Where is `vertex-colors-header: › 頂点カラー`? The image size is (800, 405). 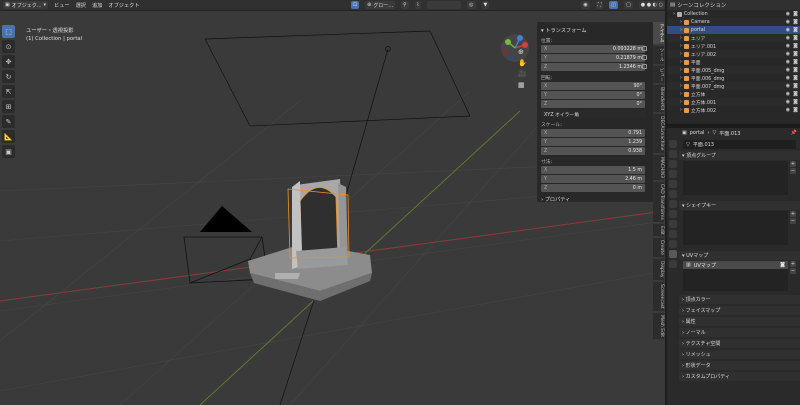 vertex-colors-header: › 頂点カラー is located at coordinates (739, 299).